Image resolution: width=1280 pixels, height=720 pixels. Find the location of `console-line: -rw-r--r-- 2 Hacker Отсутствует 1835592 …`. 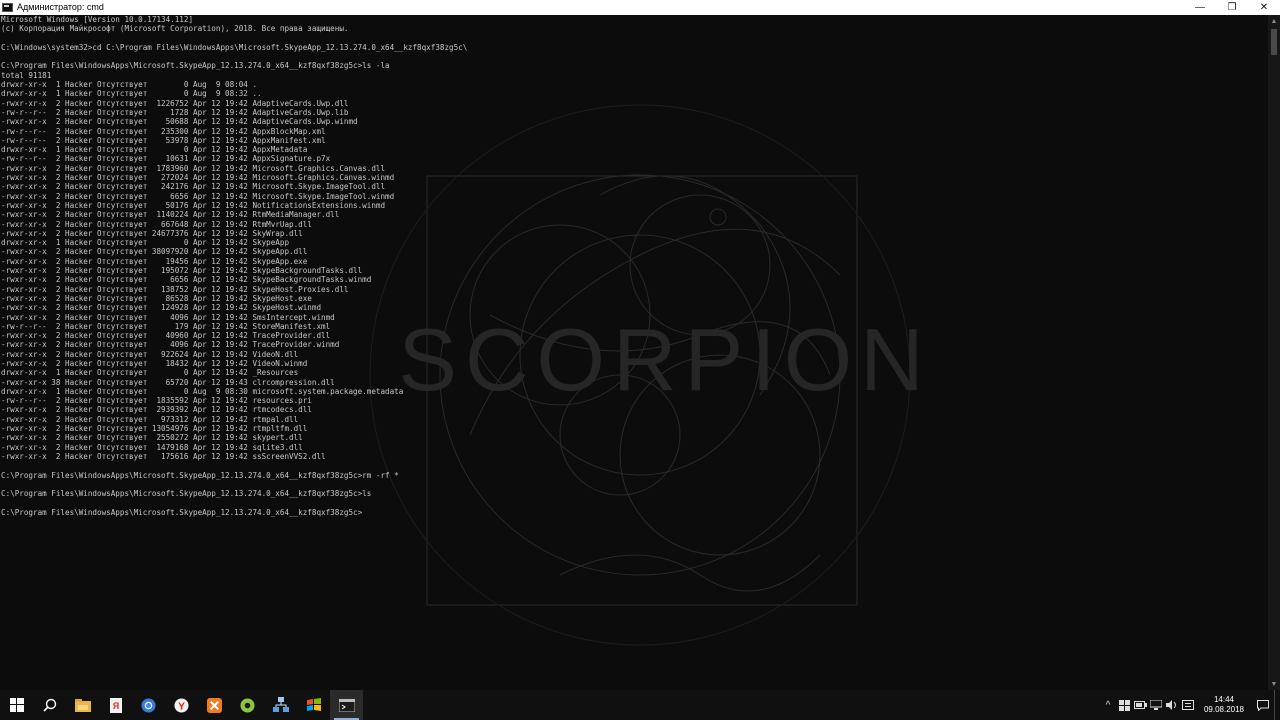

console-line: -rw-r--r-- 2 Hacker Отсутствует 1835592 … is located at coordinates (156, 401).